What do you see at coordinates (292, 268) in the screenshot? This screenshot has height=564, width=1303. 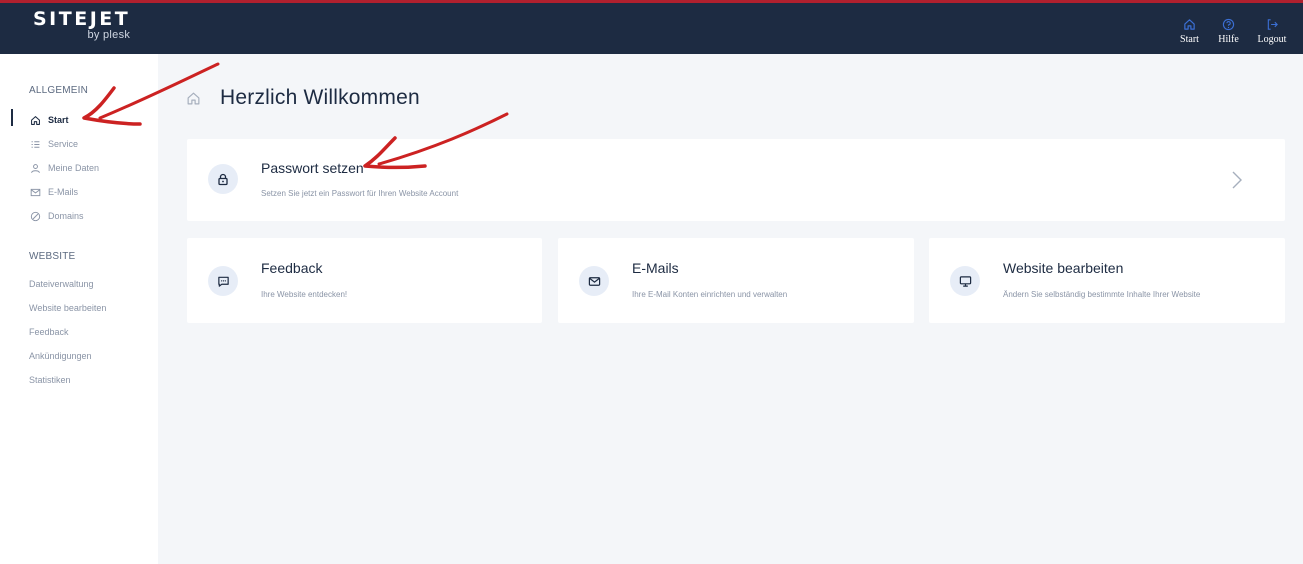 I see `card-title: Feedback` at bounding box center [292, 268].